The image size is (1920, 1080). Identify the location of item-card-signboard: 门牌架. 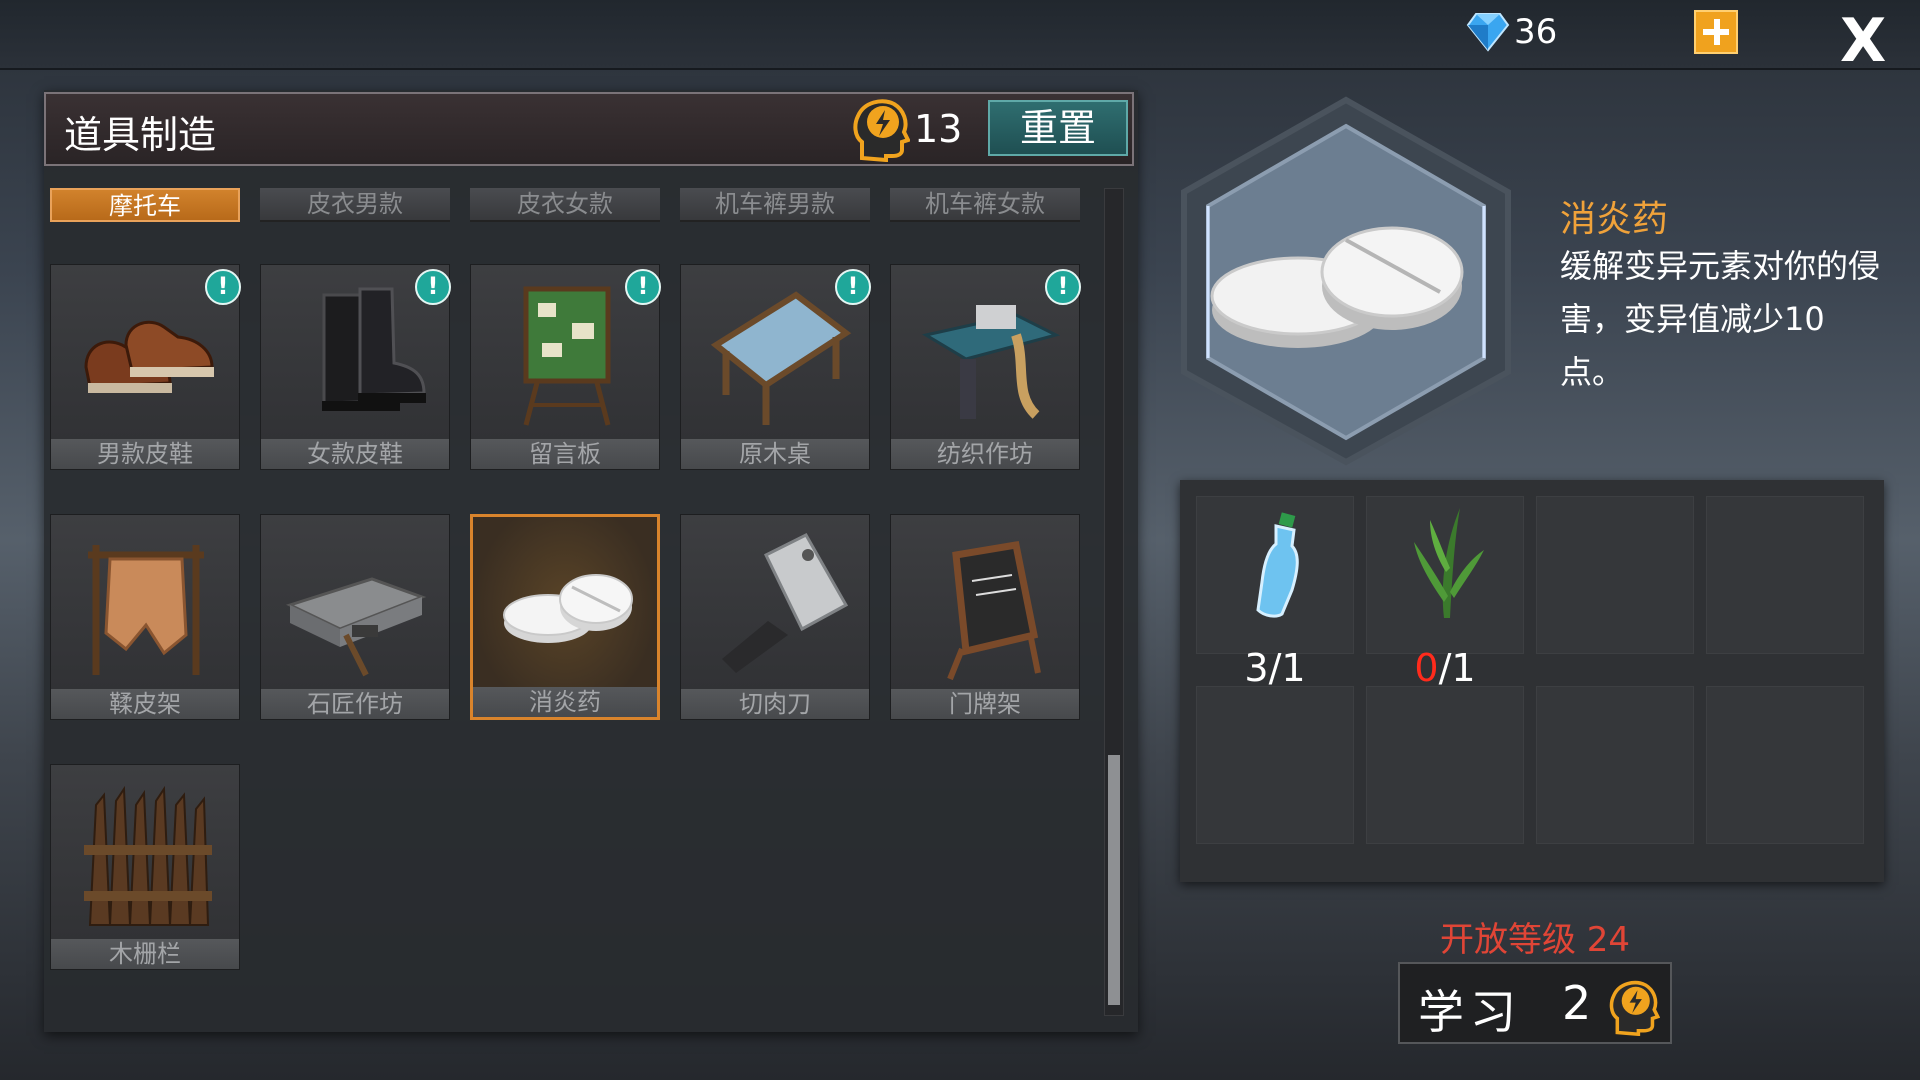
(985, 617).